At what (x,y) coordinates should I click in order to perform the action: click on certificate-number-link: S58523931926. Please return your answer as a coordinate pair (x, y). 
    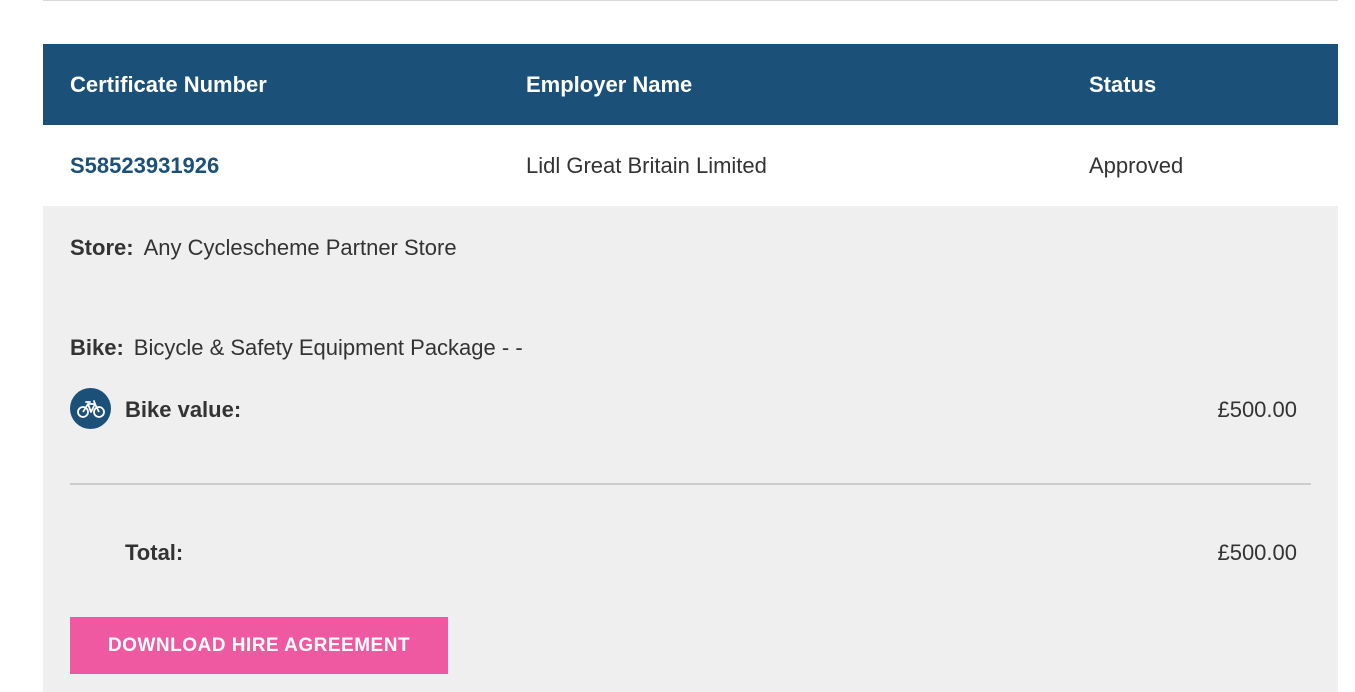
    Looking at the image, I should click on (144, 165).